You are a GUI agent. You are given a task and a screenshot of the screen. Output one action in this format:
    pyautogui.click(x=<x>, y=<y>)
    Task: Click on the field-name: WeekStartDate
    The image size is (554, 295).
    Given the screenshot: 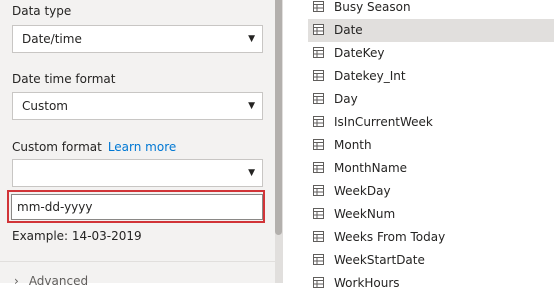 What is the action you would take?
    pyautogui.click(x=379, y=260)
    